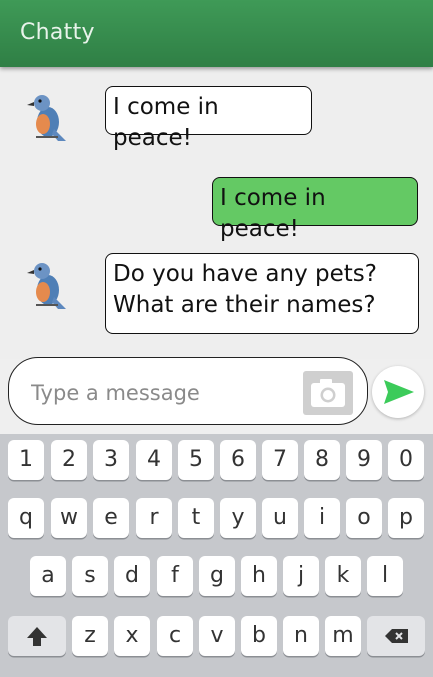 The width and height of the screenshot is (433, 677). What do you see at coordinates (406, 518) in the screenshot?
I see `key-p: p` at bounding box center [406, 518].